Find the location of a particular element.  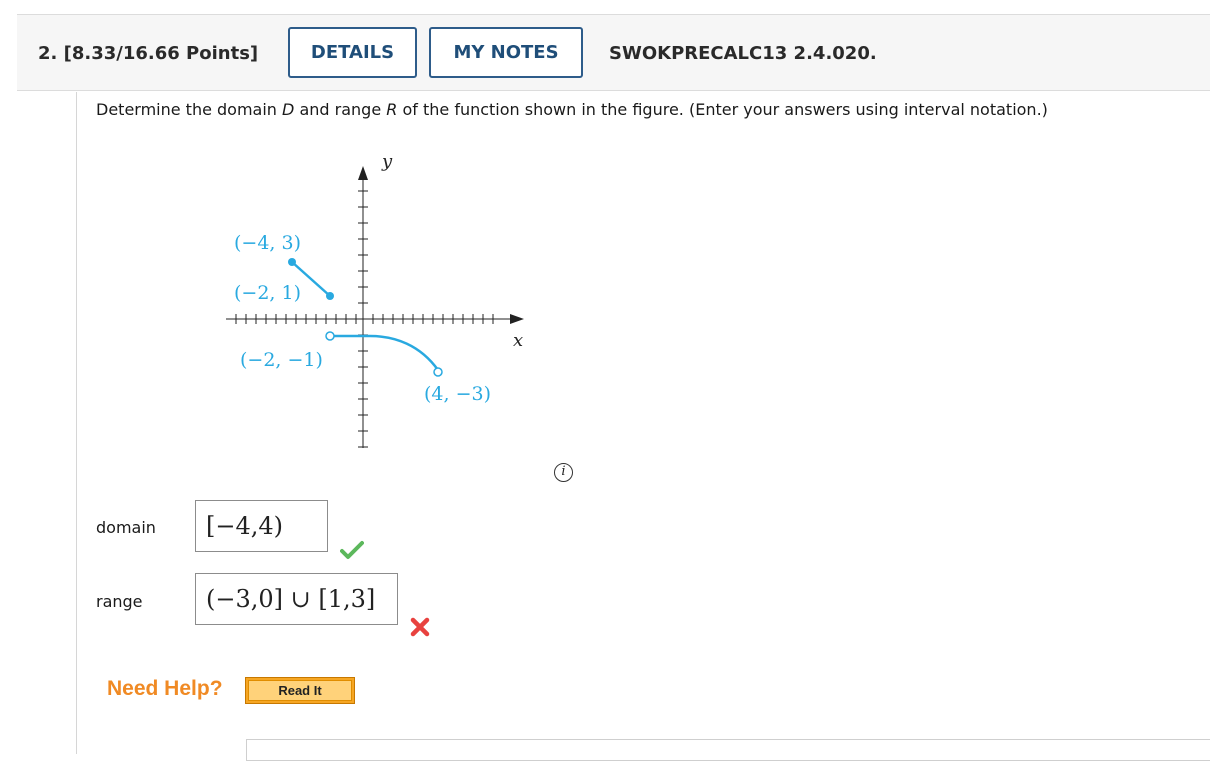

left-divider is located at coordinates (76, 423).